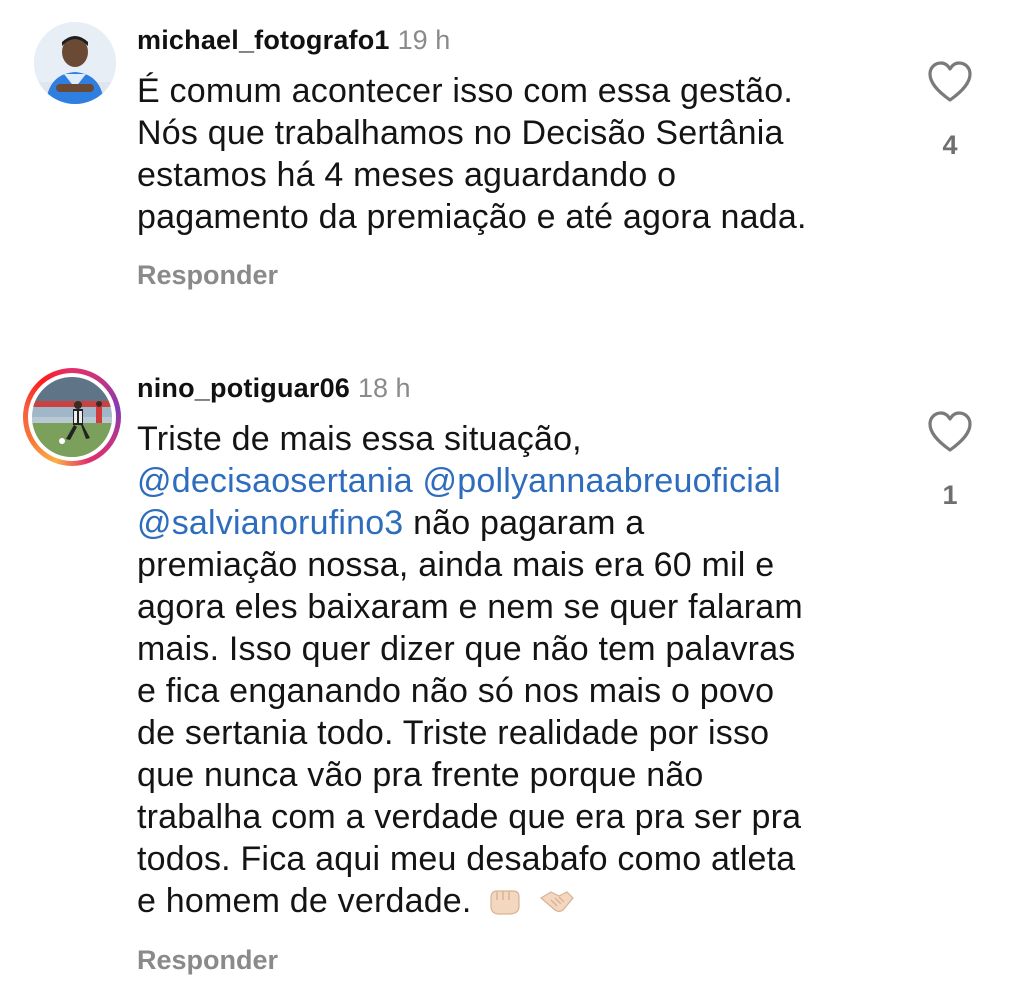 The height and width of the screenshot is (1002, 1024). Describe the element at coordinates (556, 902) in the screenshot. I see `handshake-emoji-icon` at that location.